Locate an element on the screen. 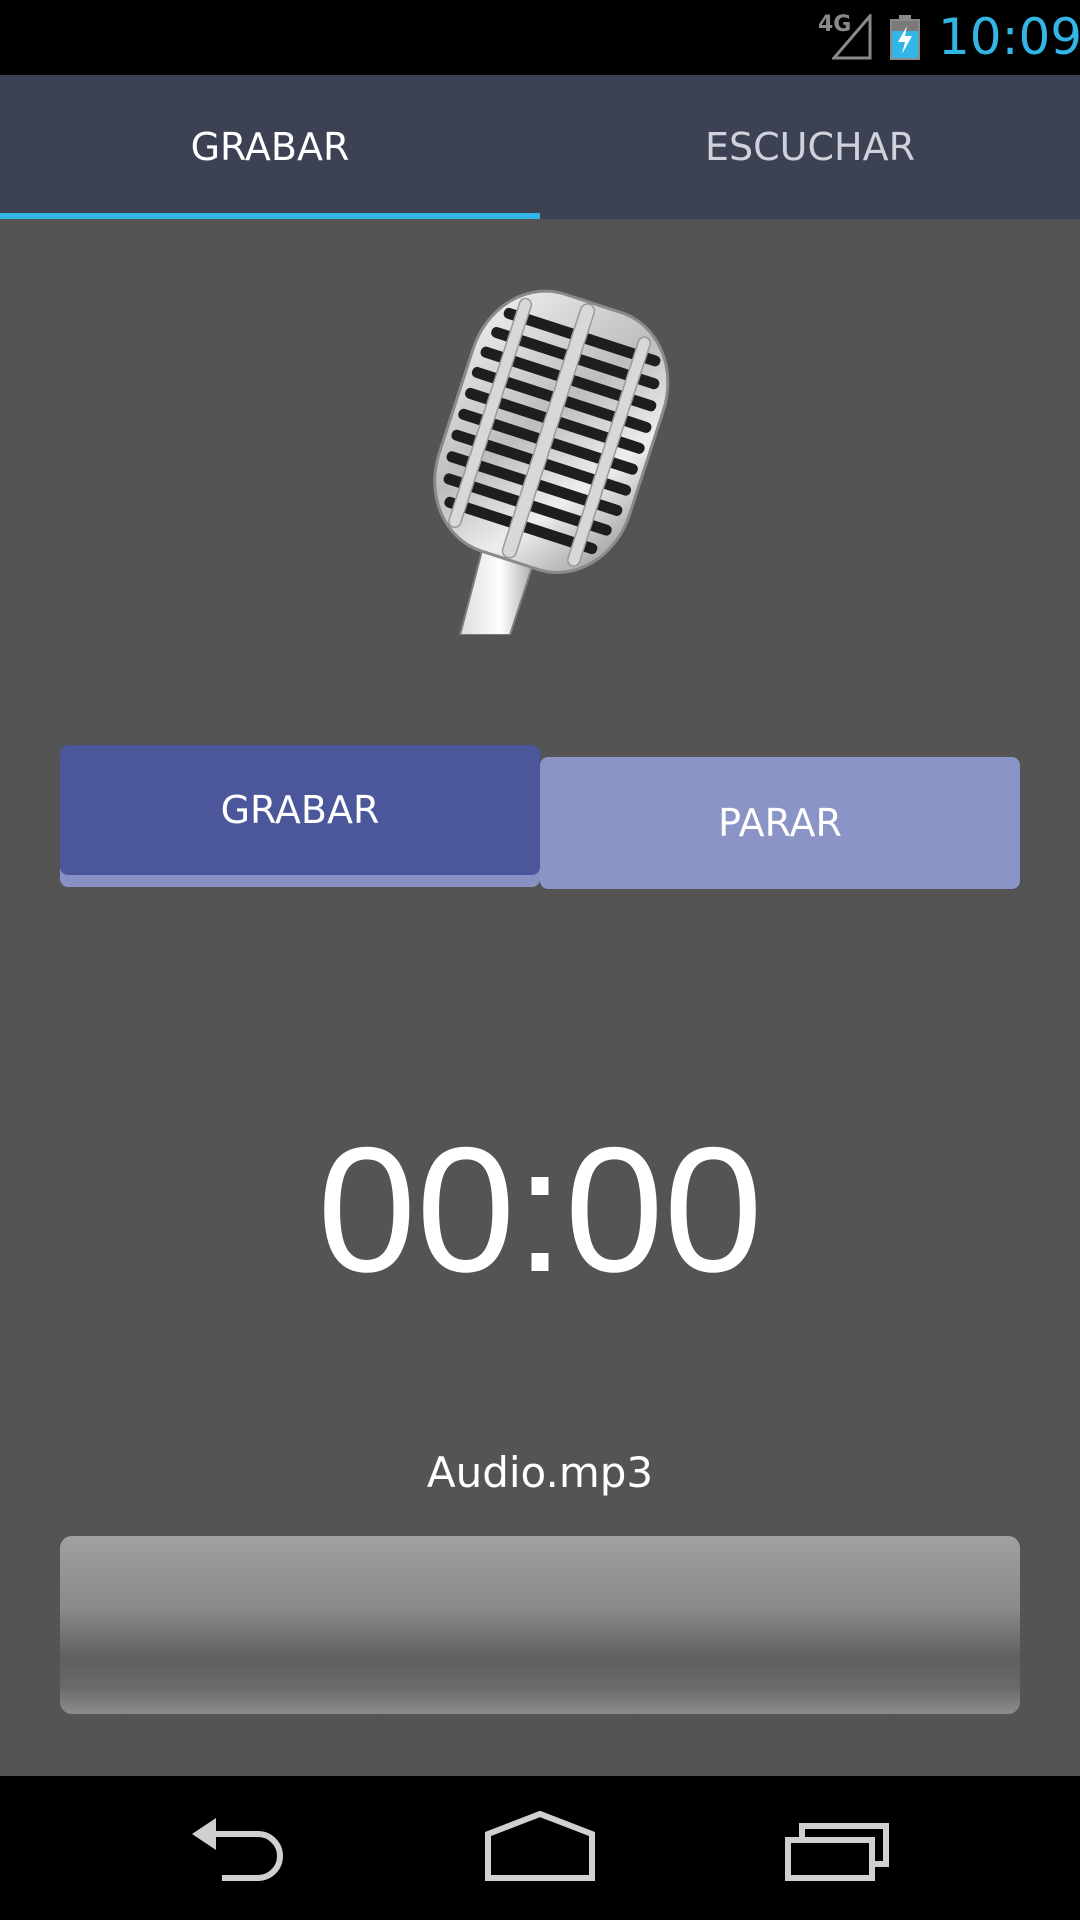 Image resolution: width=1080 pixels, height=1920 pixels. home-icon is located at coordinates (540, 1849).